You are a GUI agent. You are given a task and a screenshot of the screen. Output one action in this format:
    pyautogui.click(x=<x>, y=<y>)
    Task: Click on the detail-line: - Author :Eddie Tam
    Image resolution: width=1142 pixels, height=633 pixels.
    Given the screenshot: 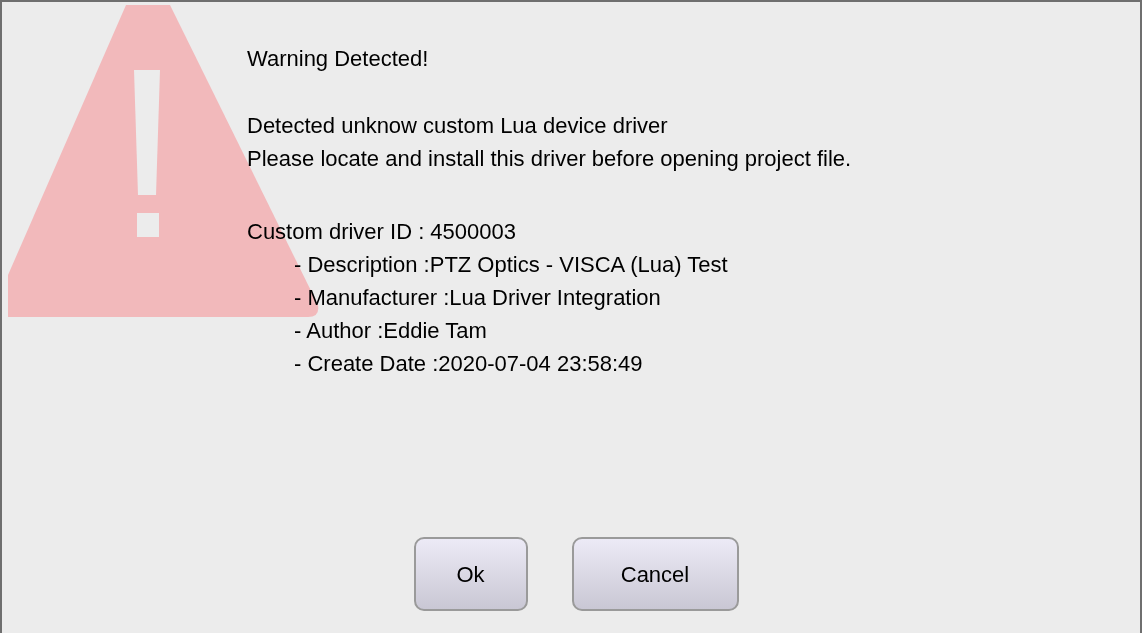 What is the action you would take?
    pyautogui.click(x=390, y=331)
    